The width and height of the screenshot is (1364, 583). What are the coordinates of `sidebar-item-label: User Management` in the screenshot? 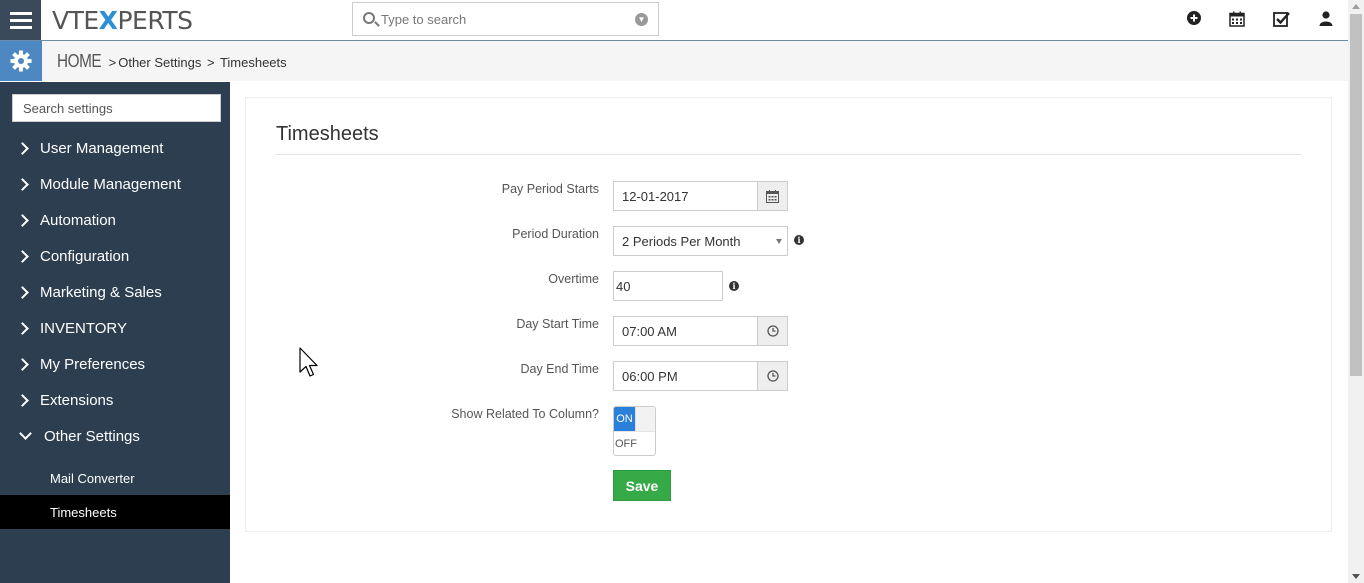 It's located at (102, 148).